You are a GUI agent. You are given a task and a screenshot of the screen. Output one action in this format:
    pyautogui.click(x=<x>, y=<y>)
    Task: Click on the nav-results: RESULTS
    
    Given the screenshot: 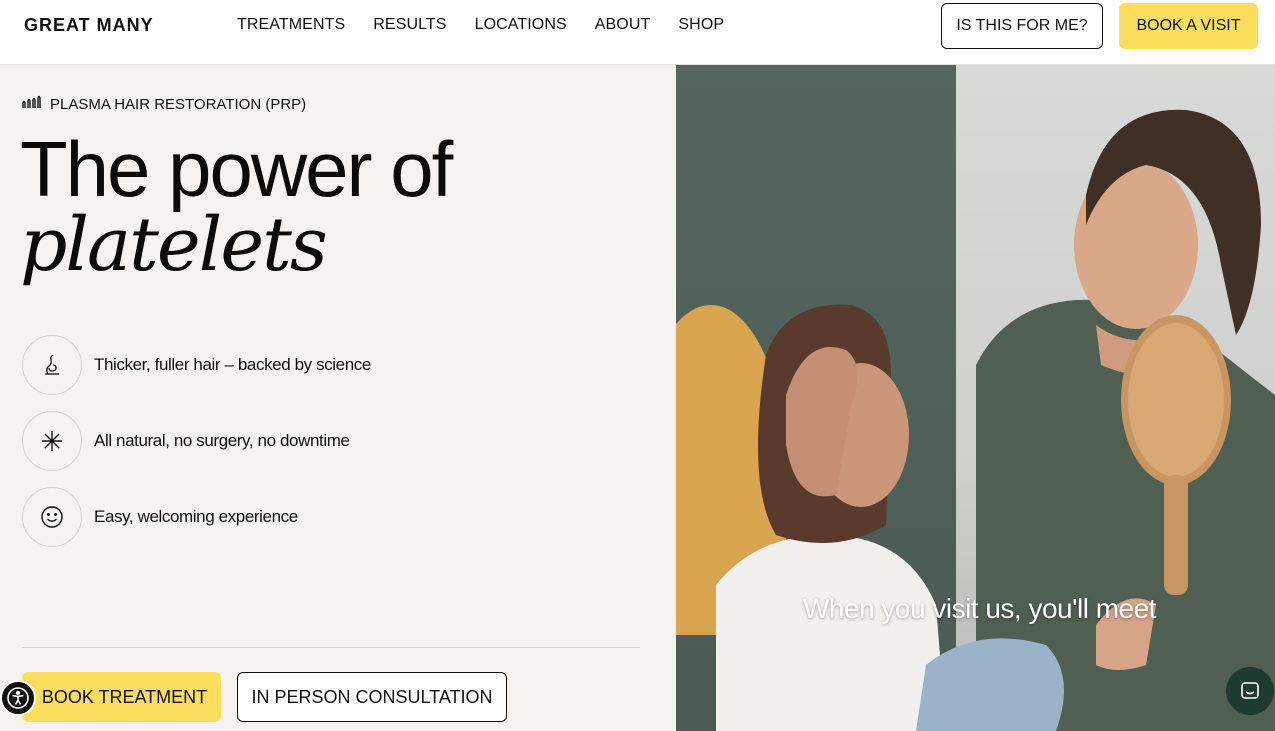 What is the action you would take?
    pyautogui.click(x=409, y=25)
    